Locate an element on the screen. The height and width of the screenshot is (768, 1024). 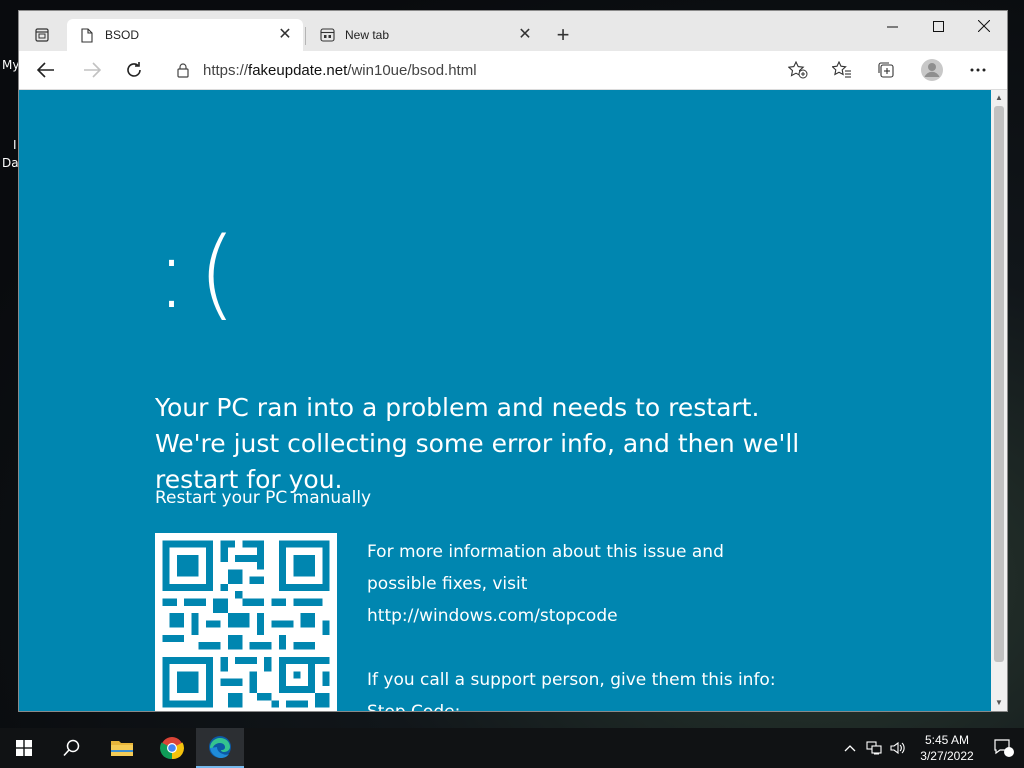
volume-icon is located at coordinates (897, 748).